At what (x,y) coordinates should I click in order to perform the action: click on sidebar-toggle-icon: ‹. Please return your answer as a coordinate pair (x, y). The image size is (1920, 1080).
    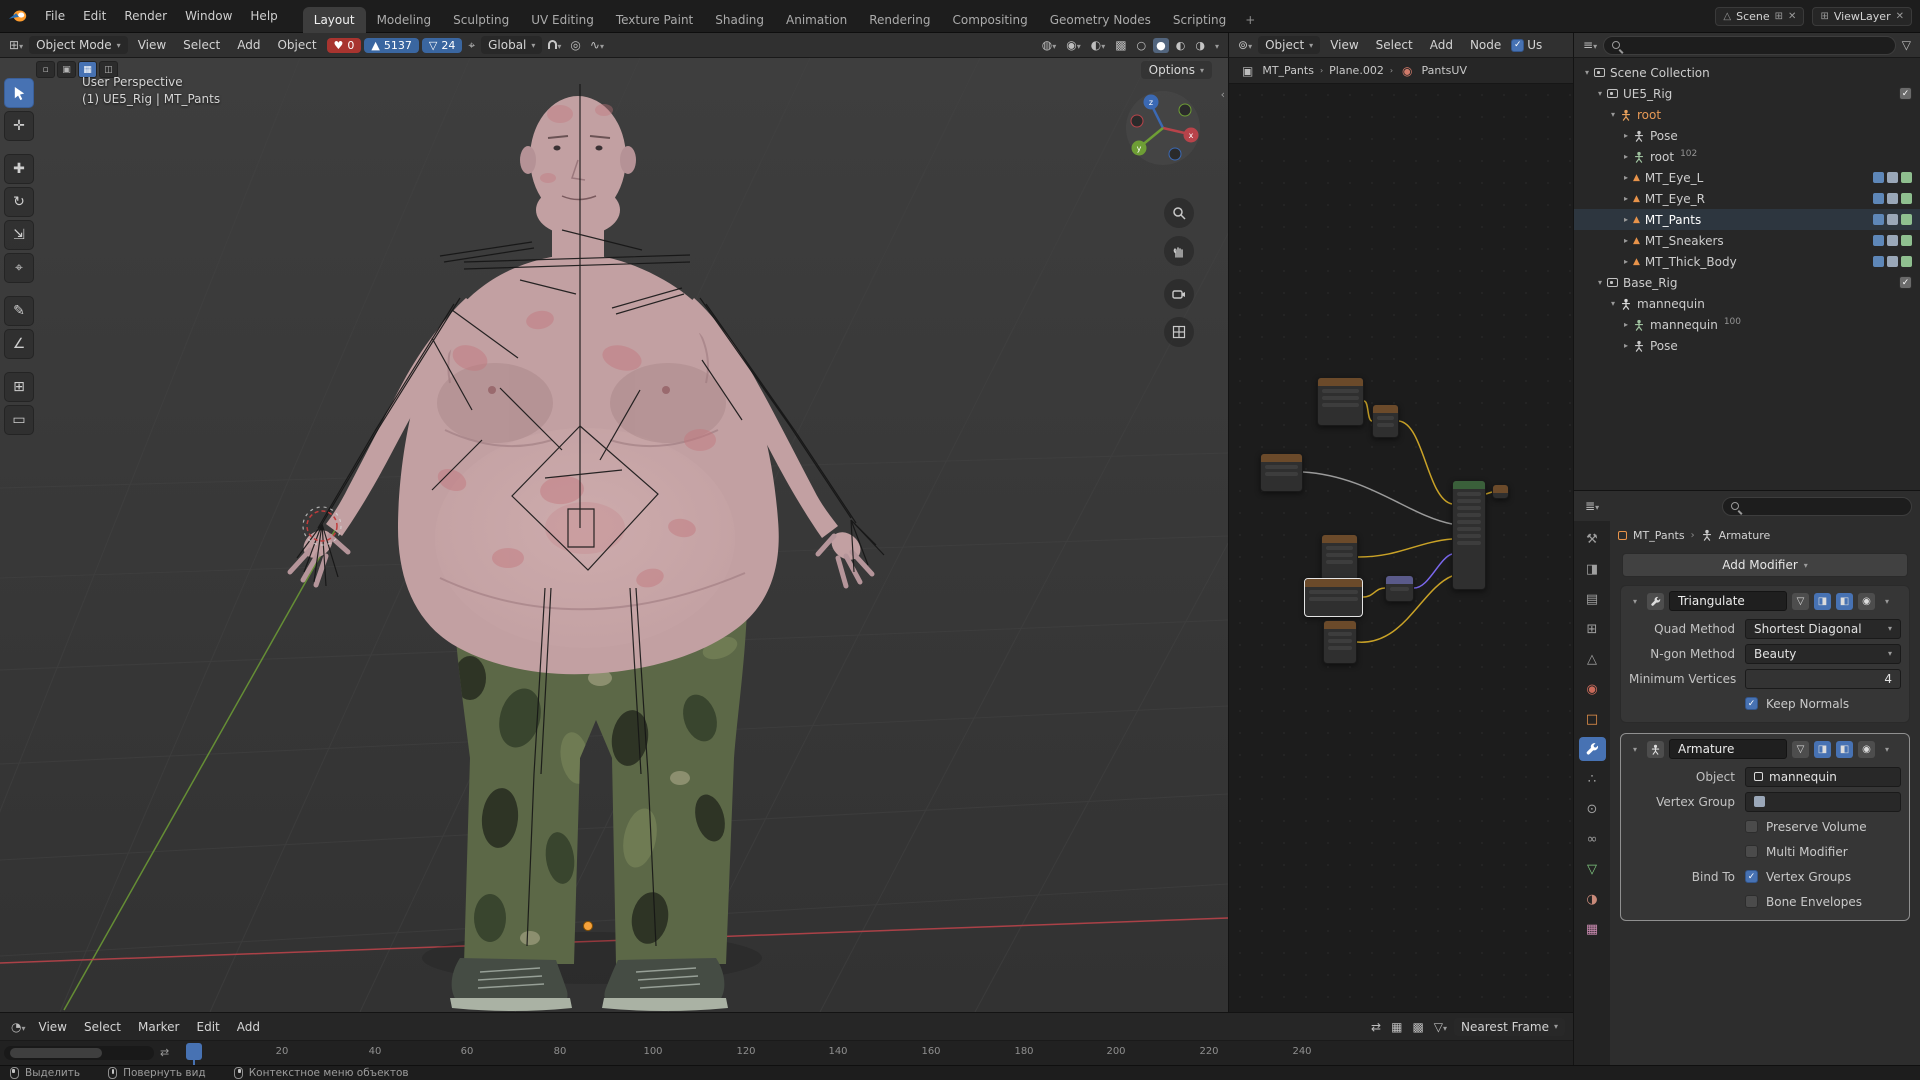
    Looking at the image, I should click on (1223, 94).